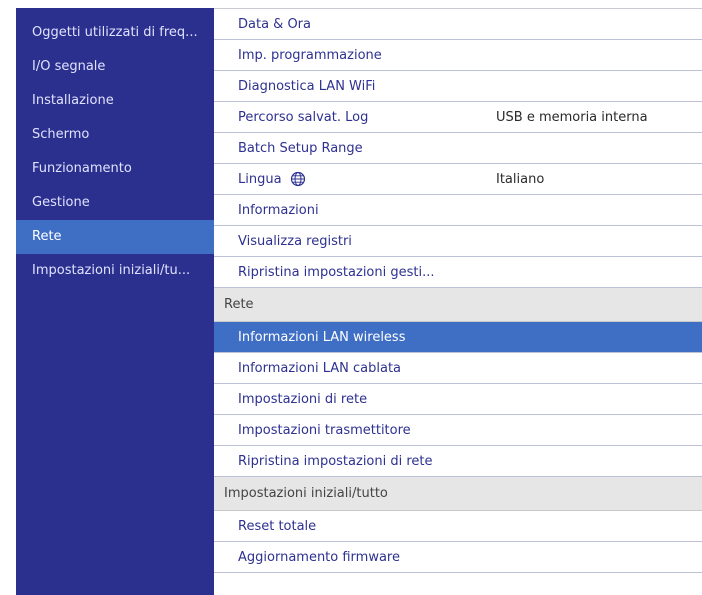  I want to click on menu-item-label: Informazioni, so click(278, 210).